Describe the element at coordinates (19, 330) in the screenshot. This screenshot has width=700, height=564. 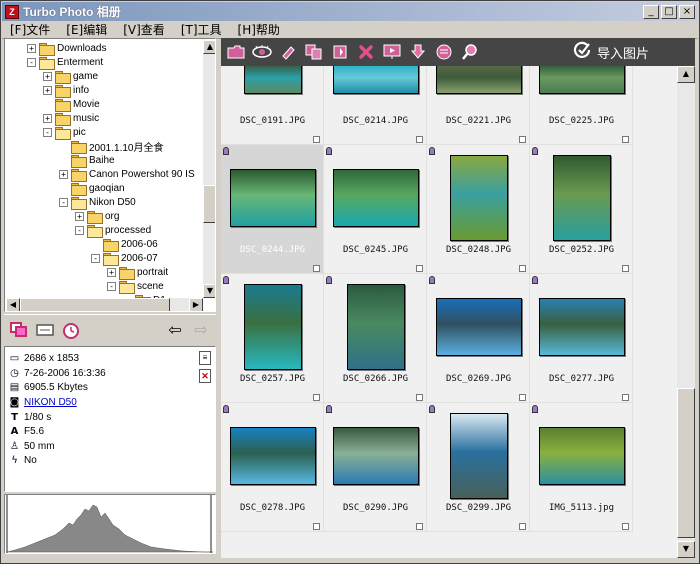
I see `thumbnails-view-icon` at that location.